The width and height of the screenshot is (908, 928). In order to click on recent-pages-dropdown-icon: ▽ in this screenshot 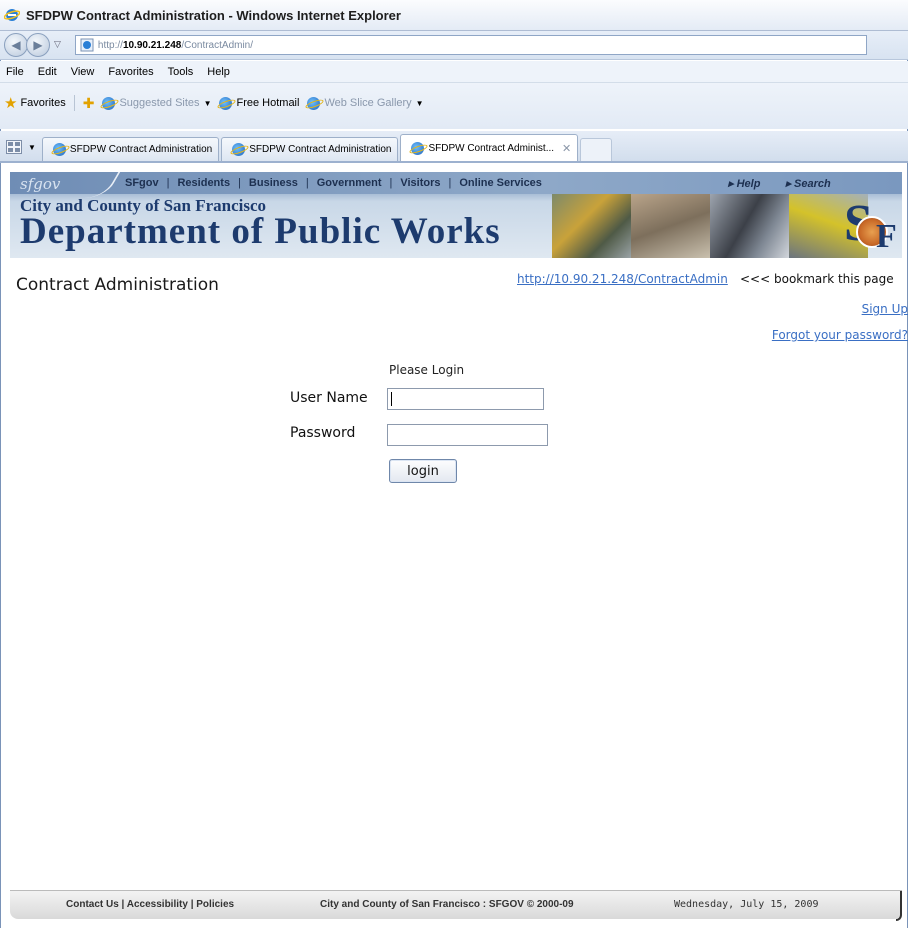, I will do `click(57, 45)`.